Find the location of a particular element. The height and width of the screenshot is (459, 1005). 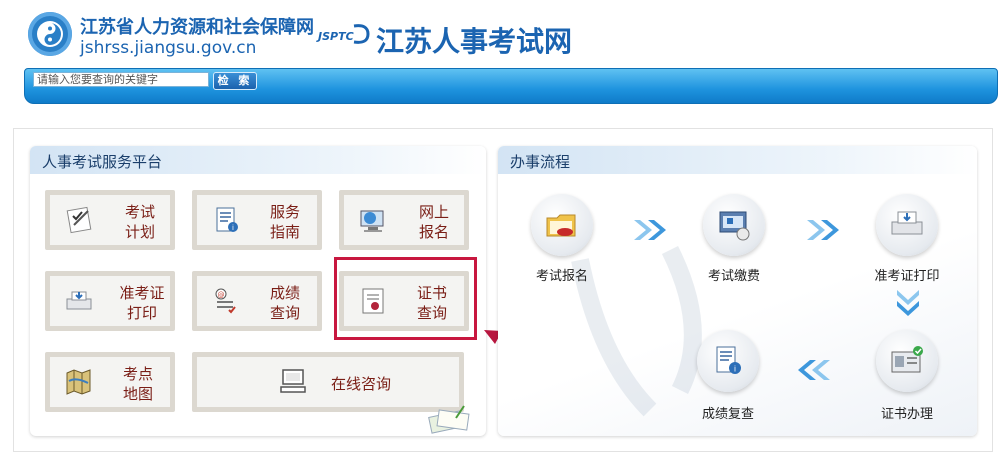

services-panel-header: 人事考试服务平台 is located at coordinates (258, 160).